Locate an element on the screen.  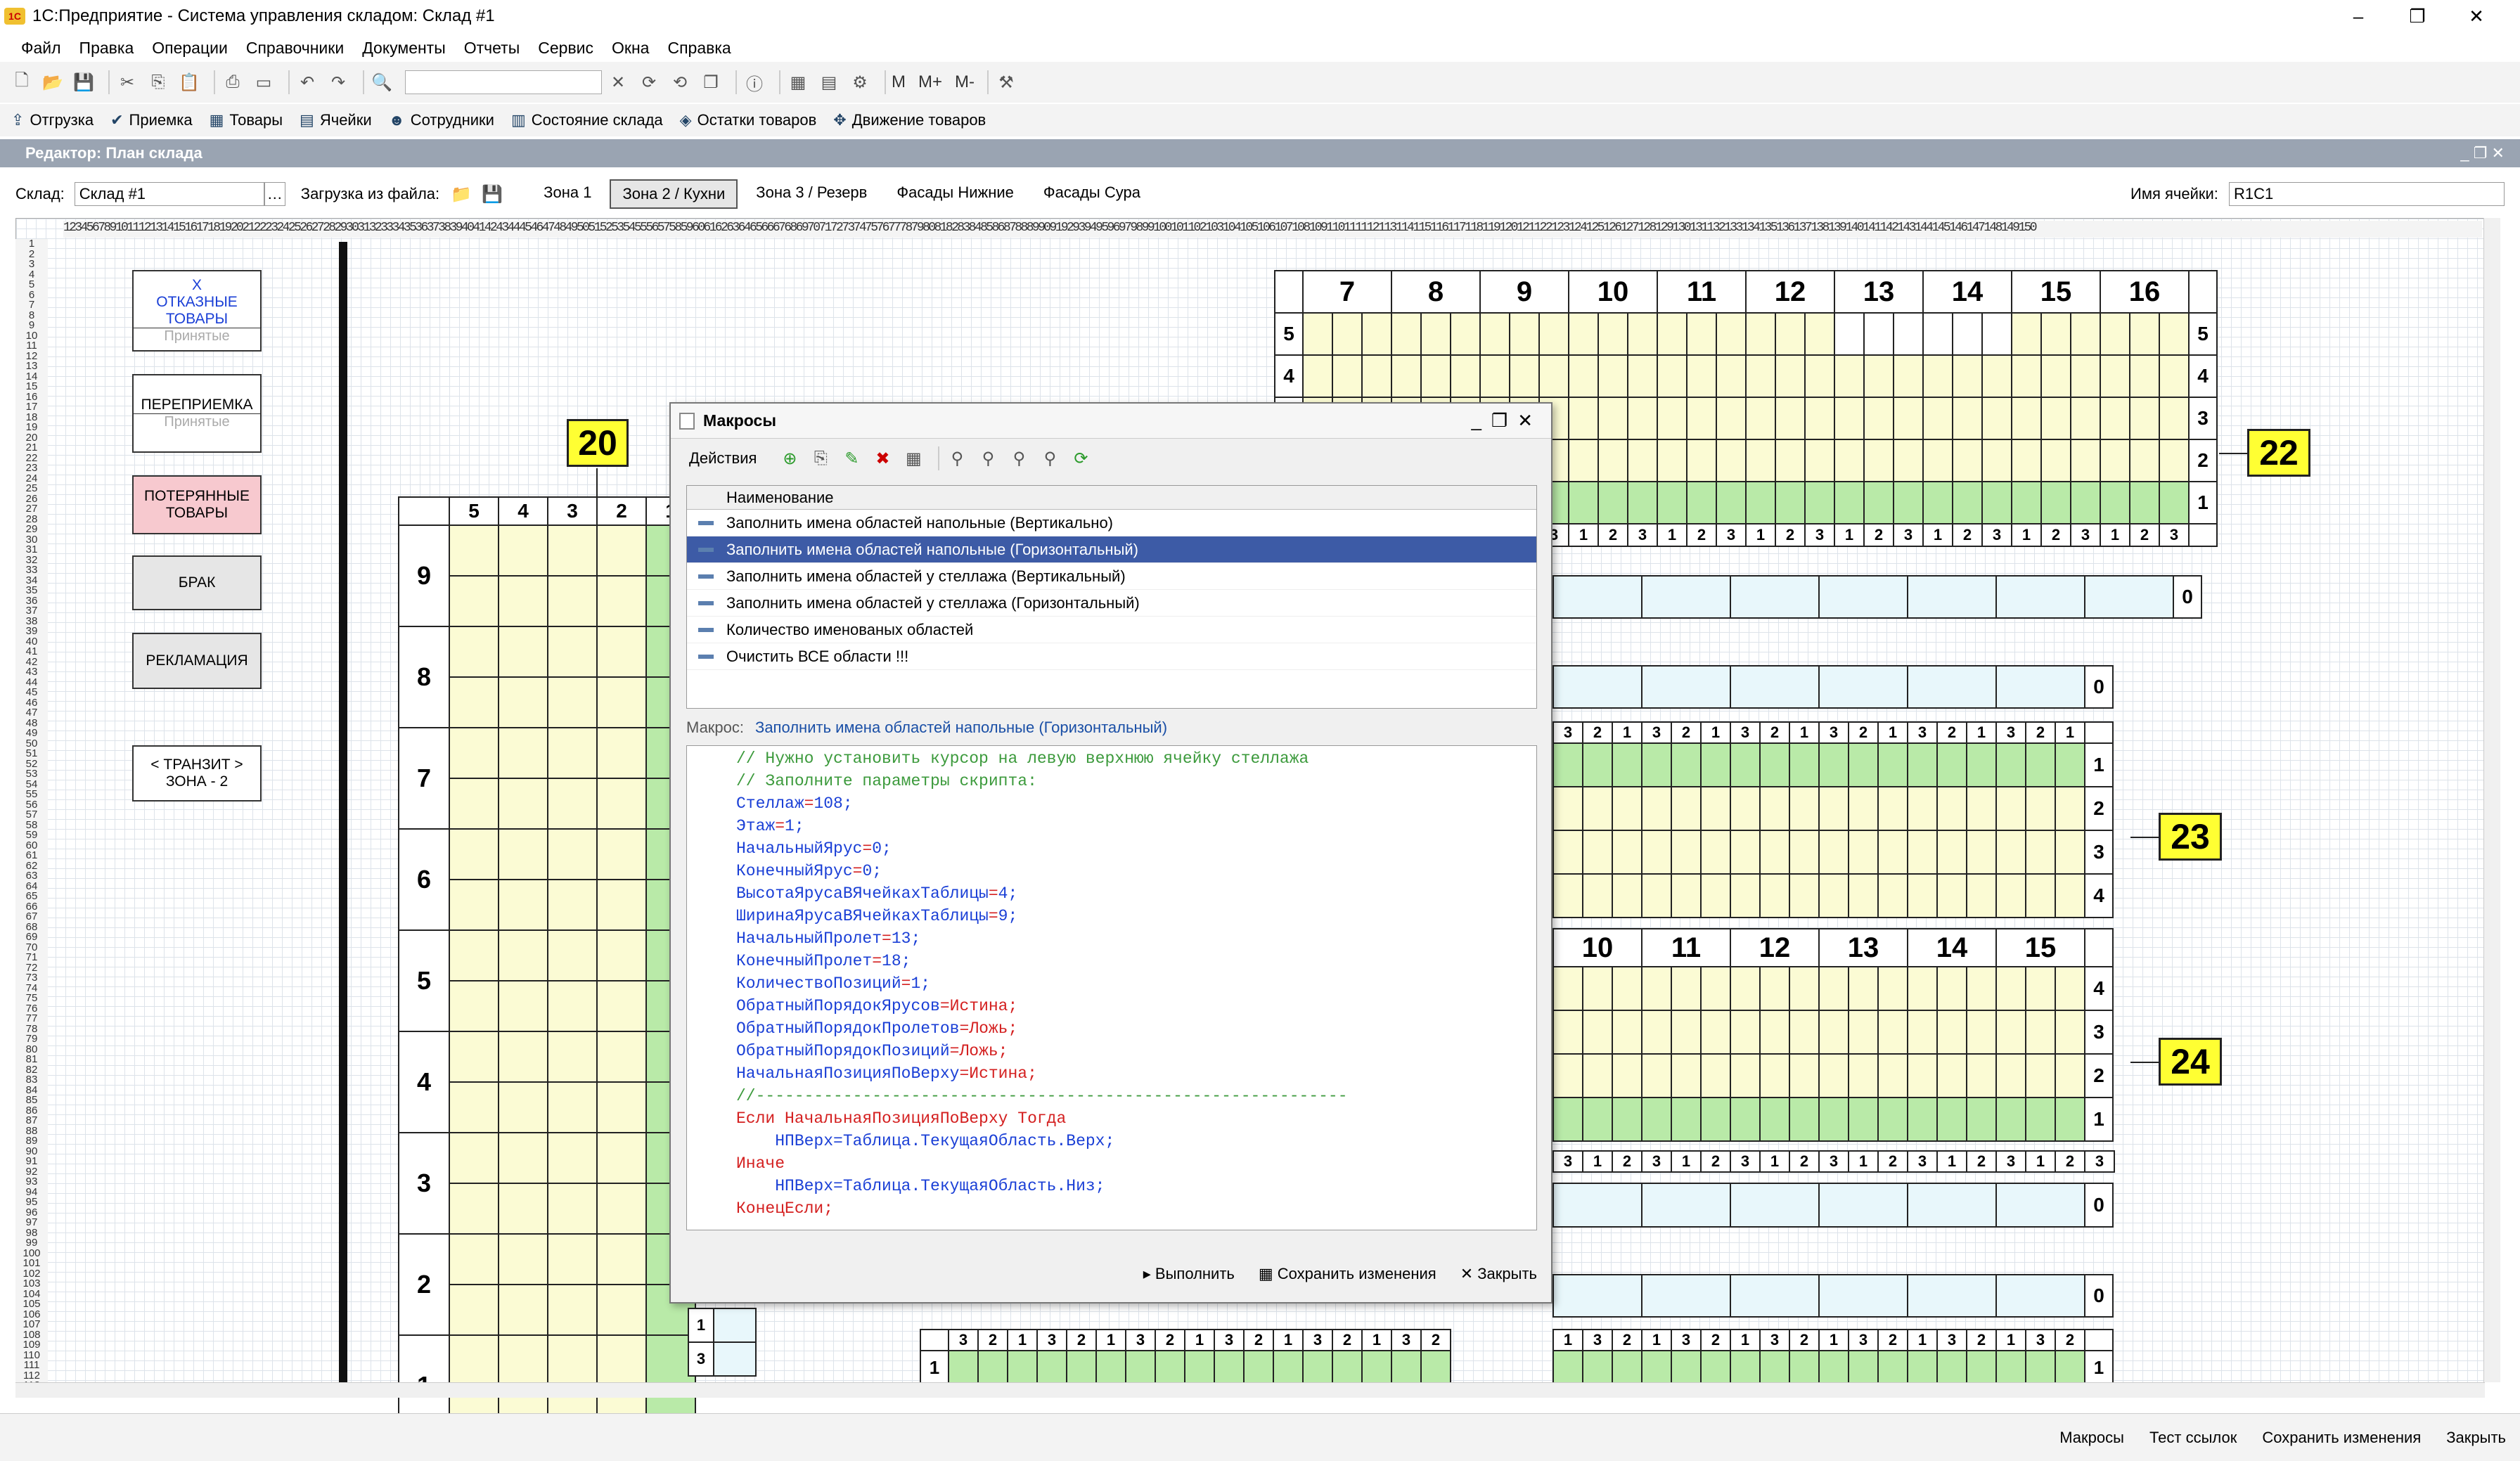
sklad-field: Склад #1 is located at coordinates (169, 194).